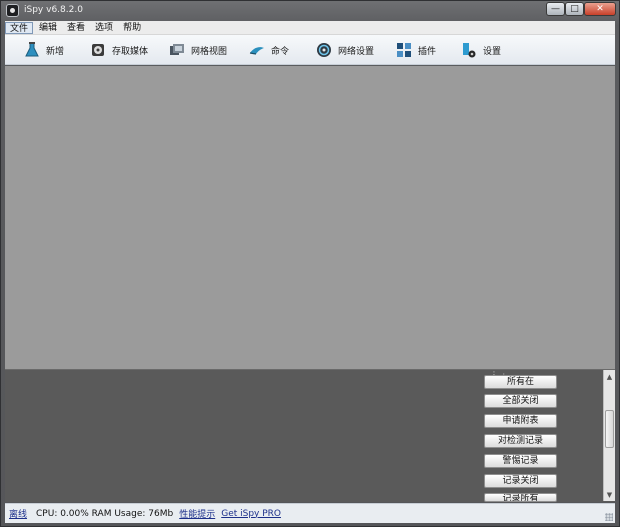 The width and height of the screenshot is (620, 527). I want to click on menu-view: 查看, so click(76, 28).